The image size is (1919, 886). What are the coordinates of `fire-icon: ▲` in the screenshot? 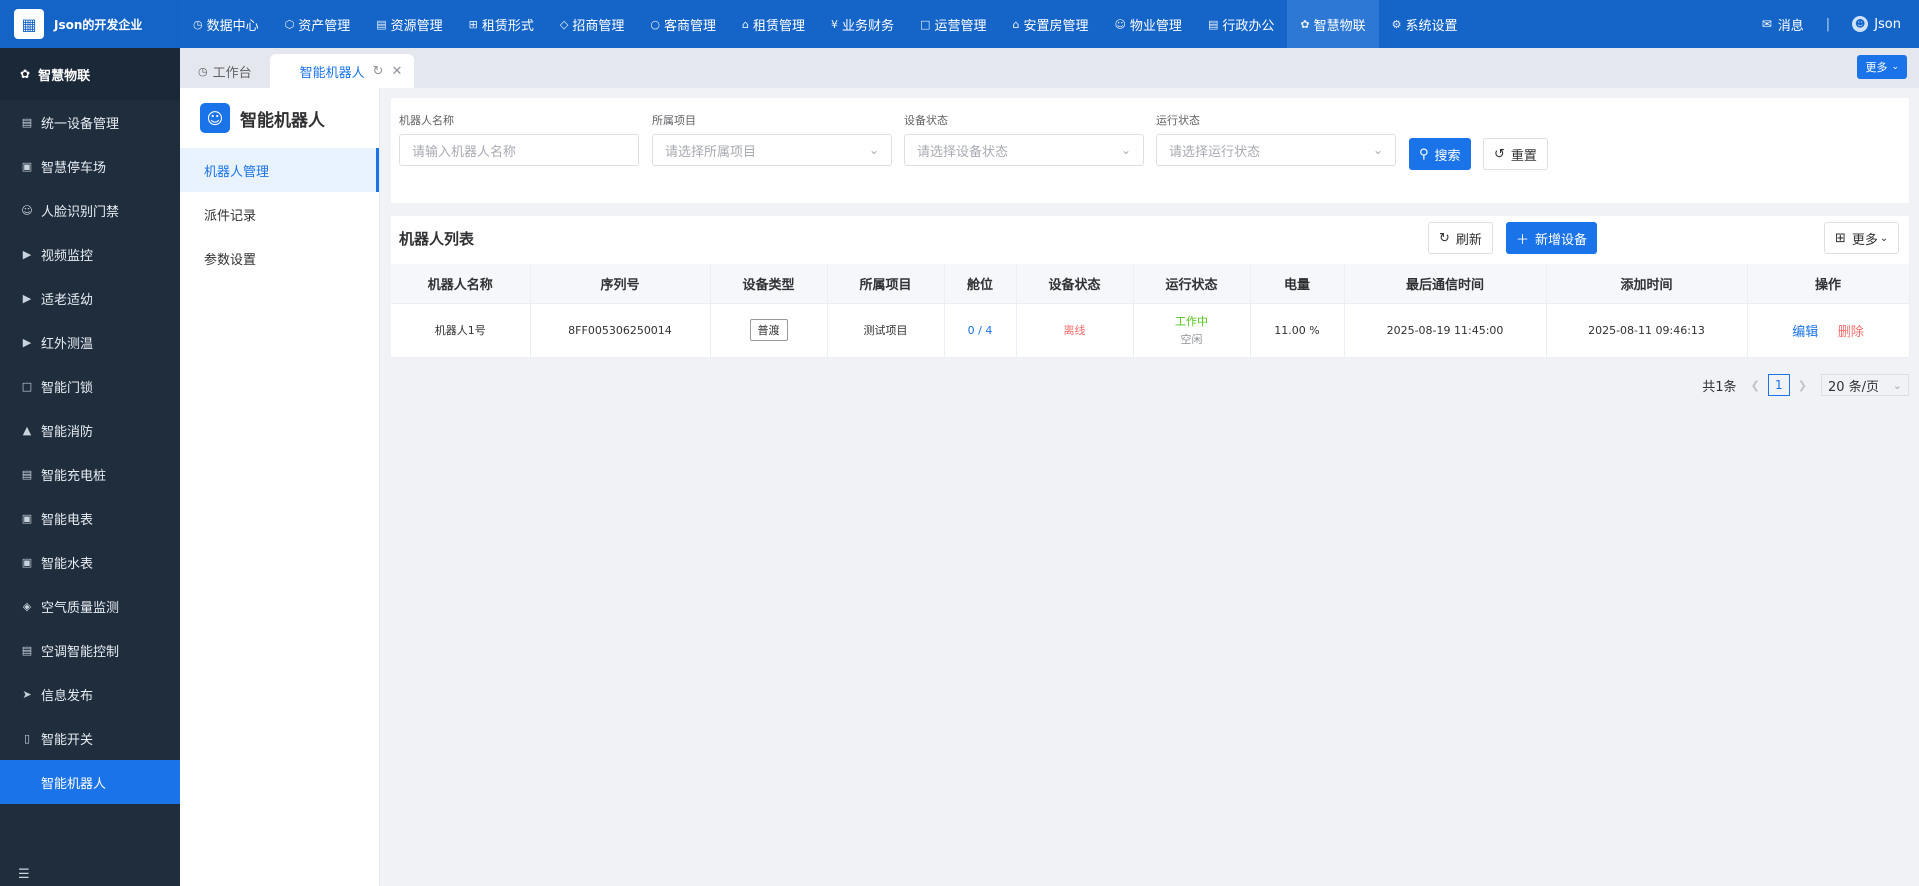 It's located at (27, 430).